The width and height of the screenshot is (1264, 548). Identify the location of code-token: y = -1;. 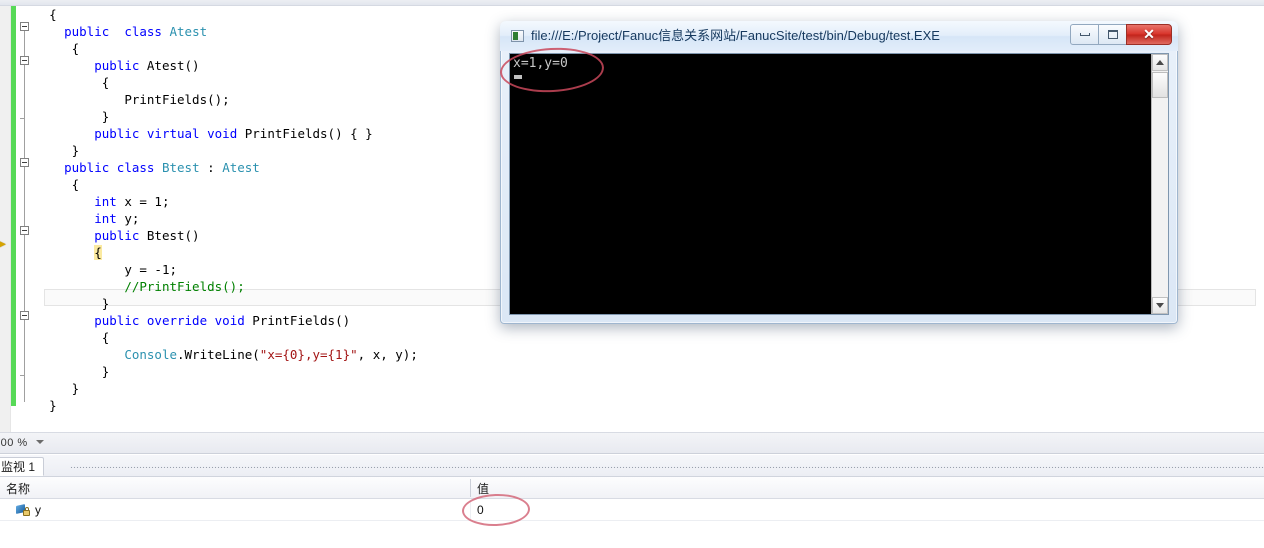
(150, 269).